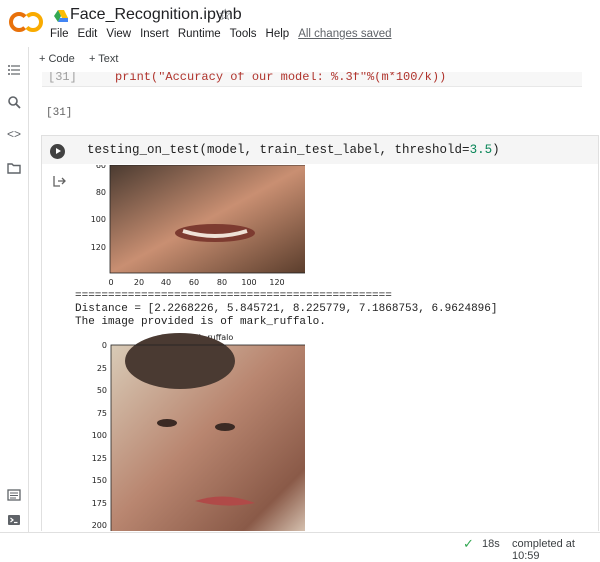 The width and height of the screenshot is (600, 562). Describe the element at coordinates (468, 543) in the screenshot. I see `check-icon: ✓` at that location.